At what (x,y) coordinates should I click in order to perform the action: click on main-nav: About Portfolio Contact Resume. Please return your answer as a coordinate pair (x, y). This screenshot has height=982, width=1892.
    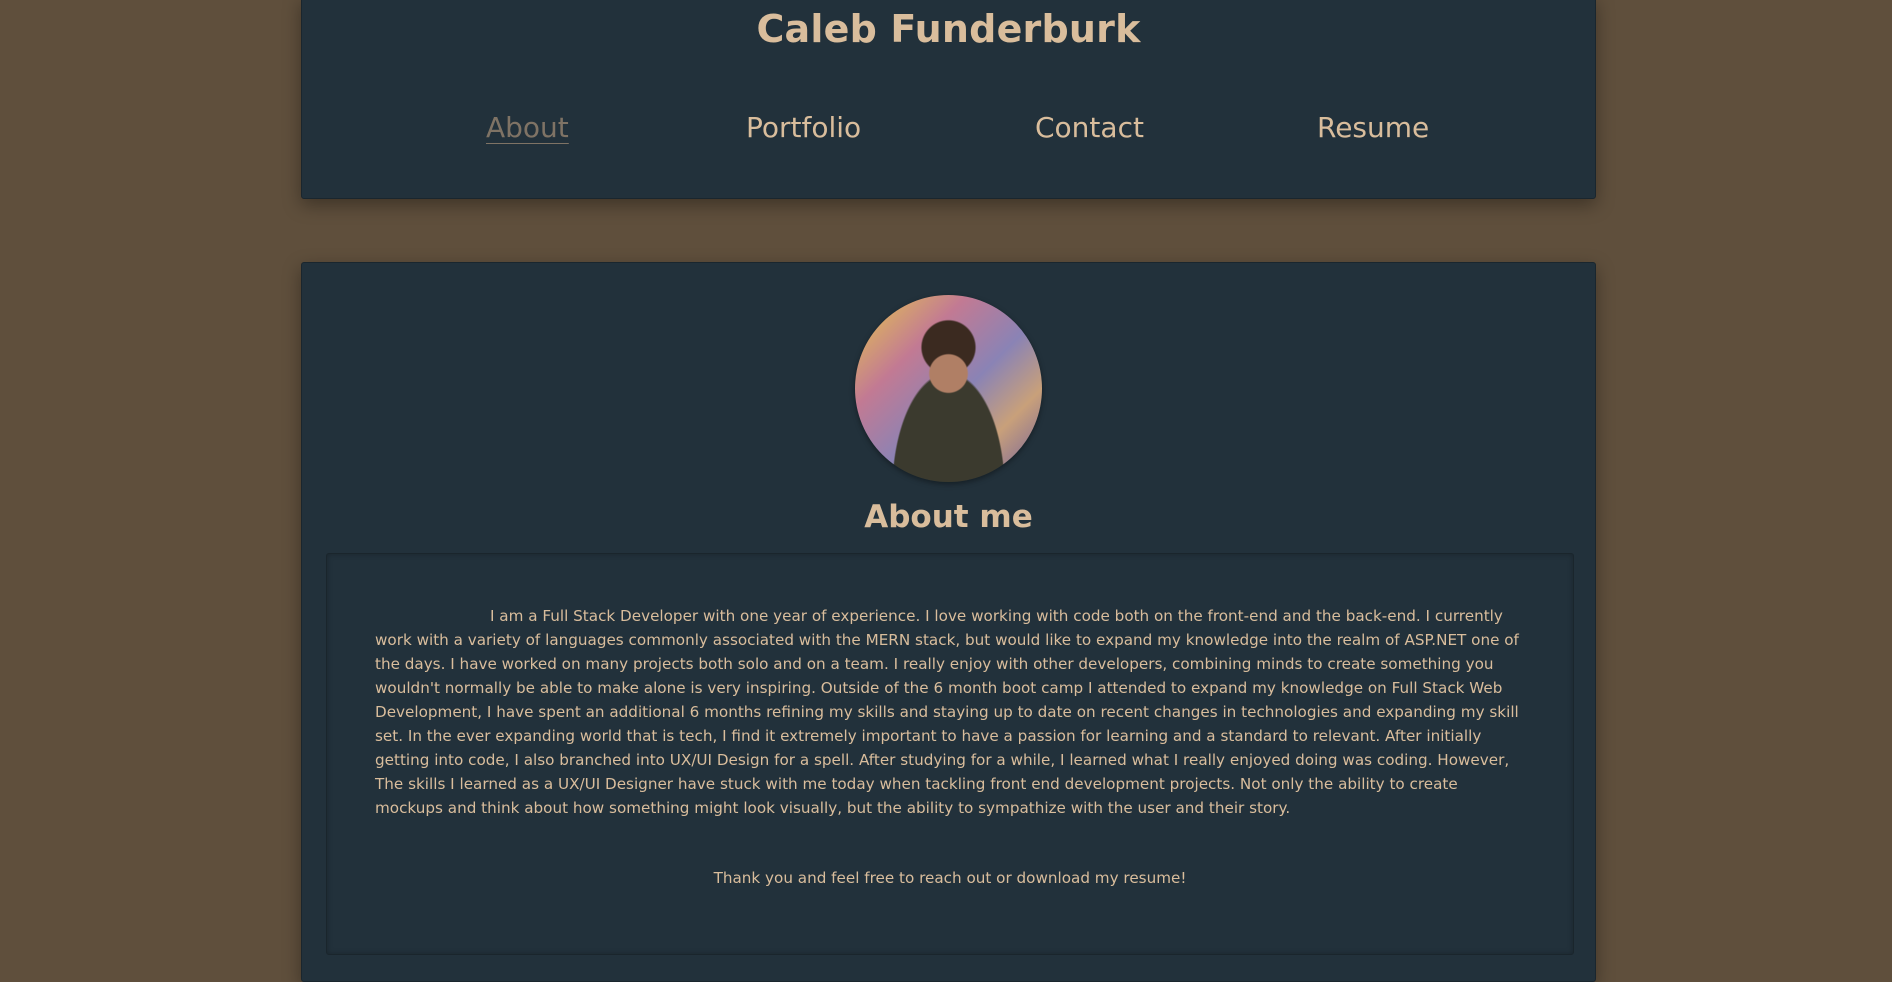
    Looking at the image, I should click on (948, 130).